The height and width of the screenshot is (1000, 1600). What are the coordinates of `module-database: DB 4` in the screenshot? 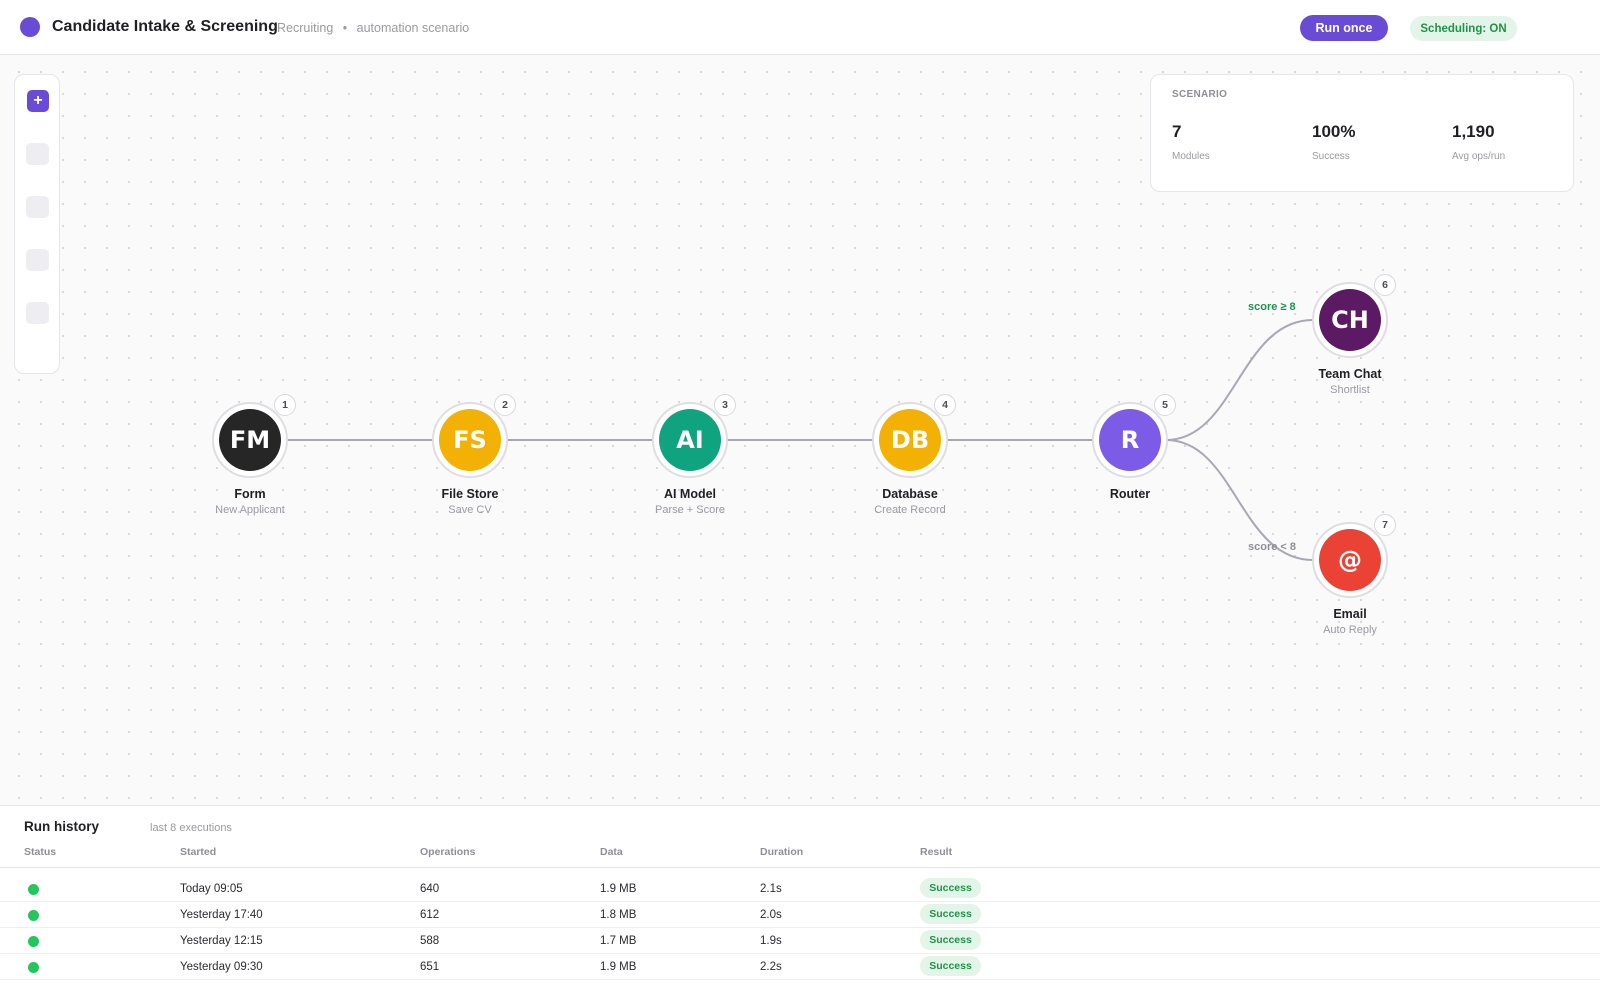 It's located at (914, 436).